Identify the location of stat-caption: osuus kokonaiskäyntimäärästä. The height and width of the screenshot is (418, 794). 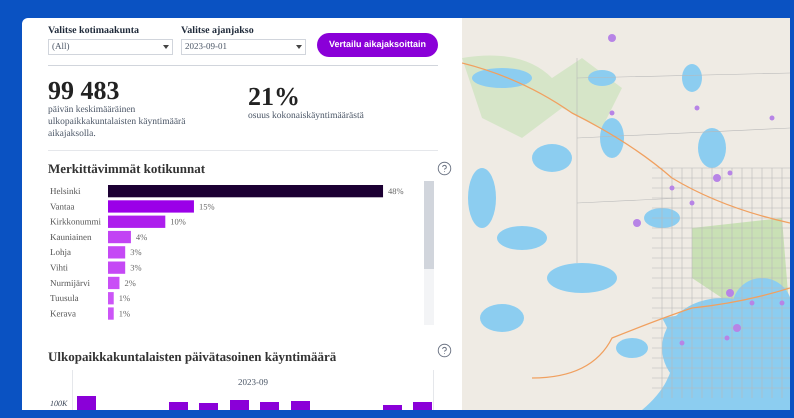
(306, 116).